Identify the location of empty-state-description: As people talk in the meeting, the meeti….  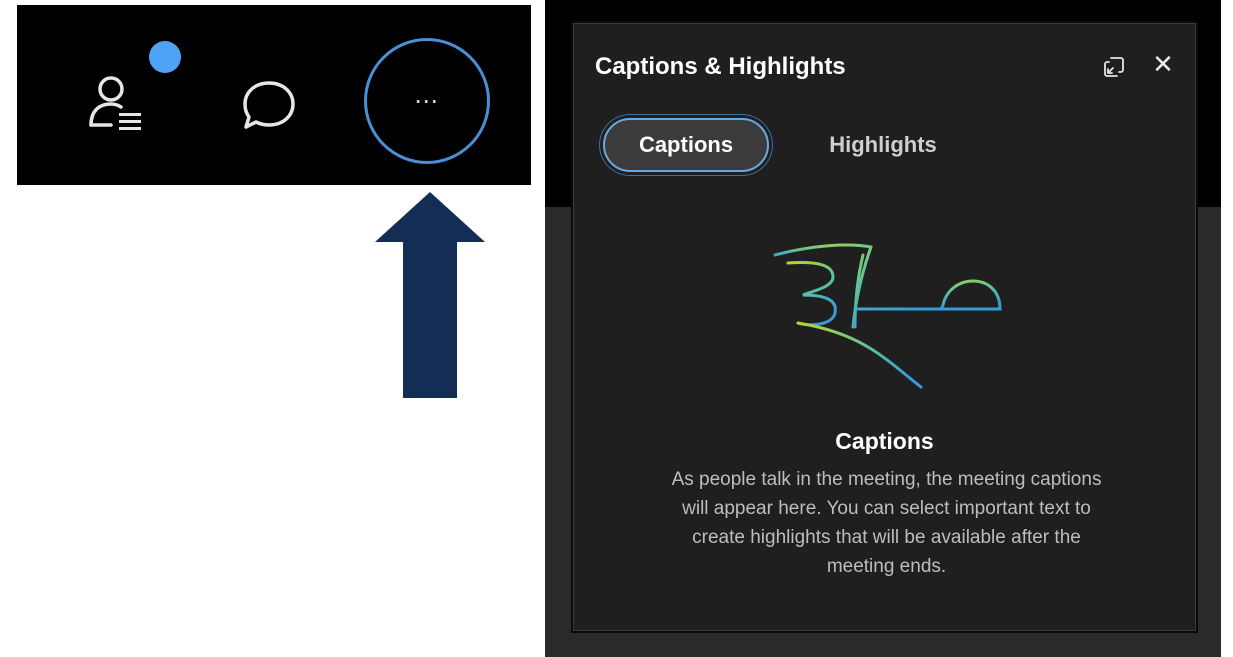
(886, 523).